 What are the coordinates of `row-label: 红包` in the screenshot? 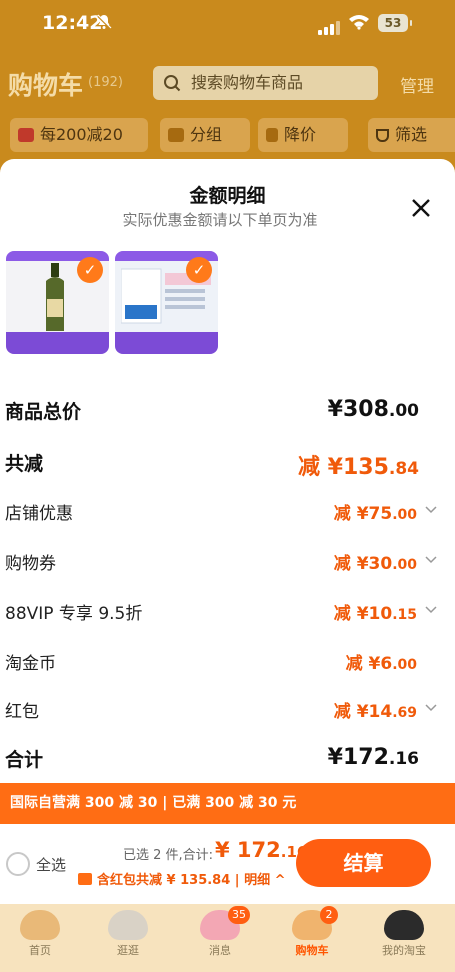 It's located at (22, 712).